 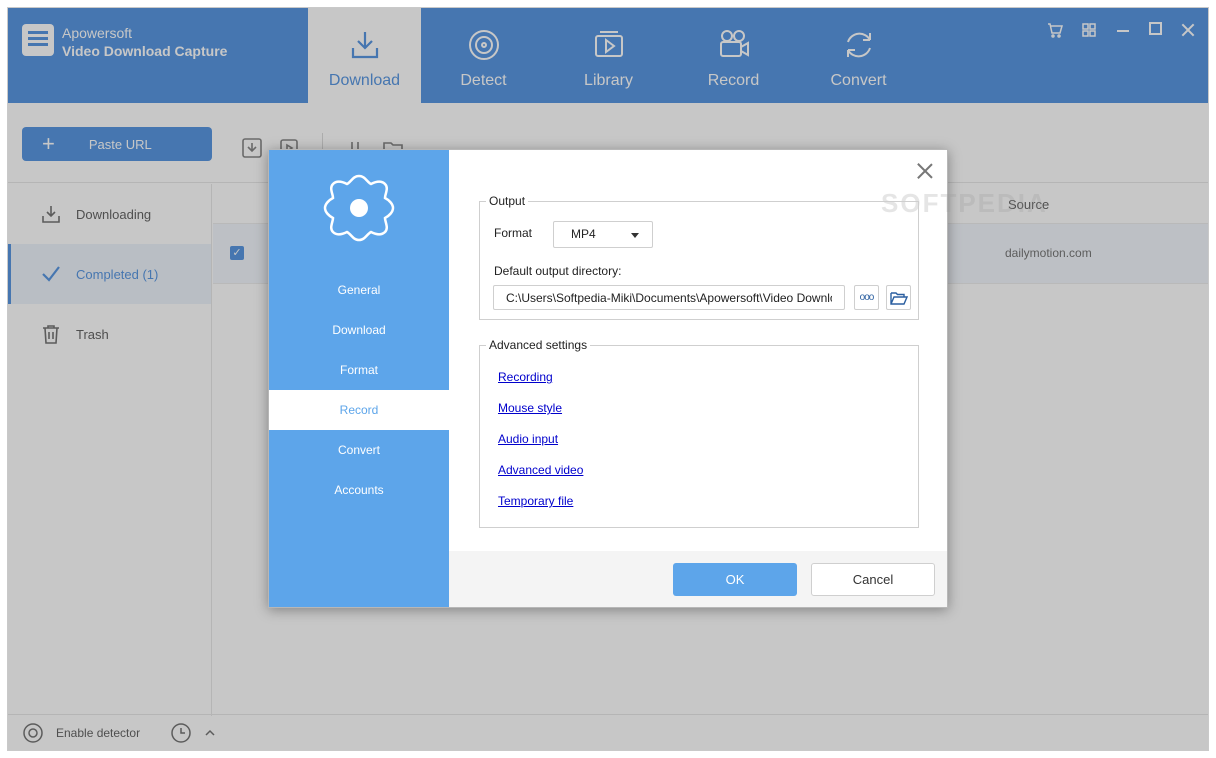 I want to click on tab-download: Download, so click(x=359, y=330).